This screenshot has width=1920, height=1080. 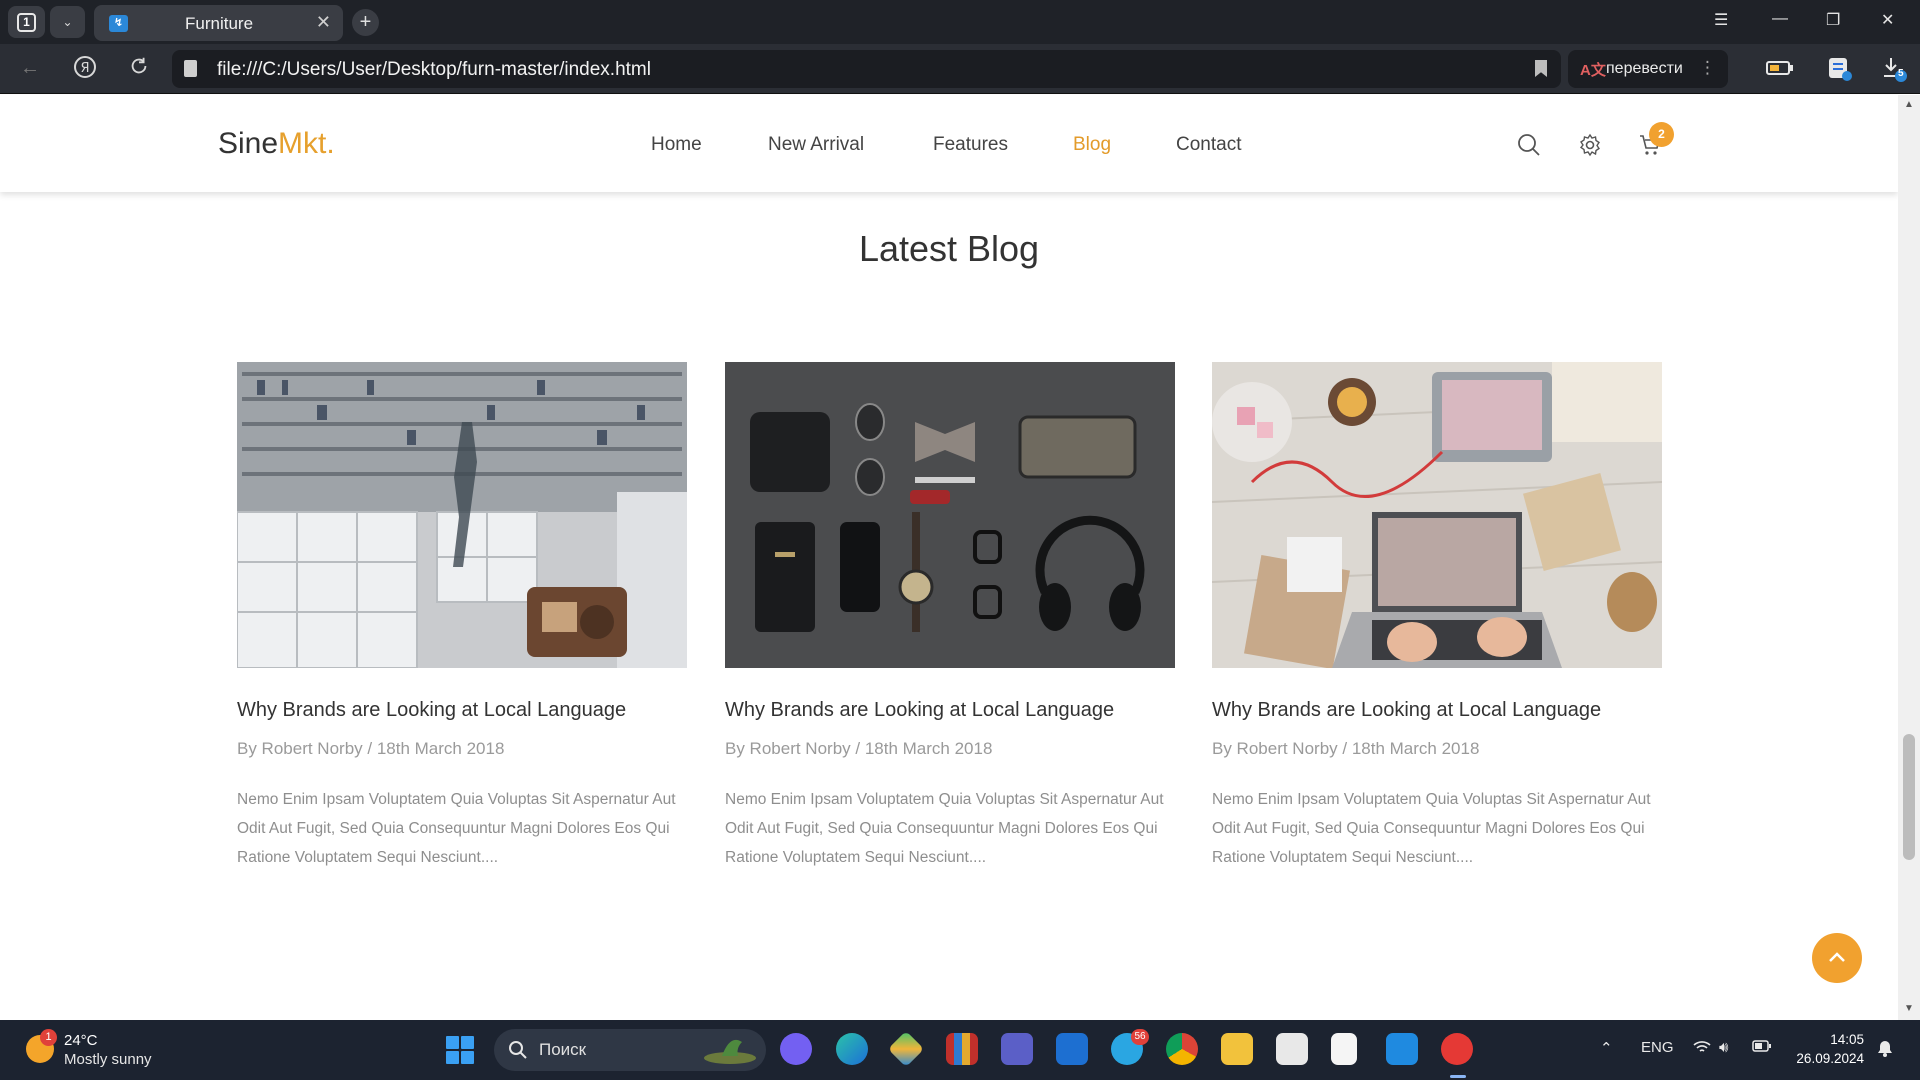 I want to click on close-window-button: ✕, so click(x=1887, y=20).